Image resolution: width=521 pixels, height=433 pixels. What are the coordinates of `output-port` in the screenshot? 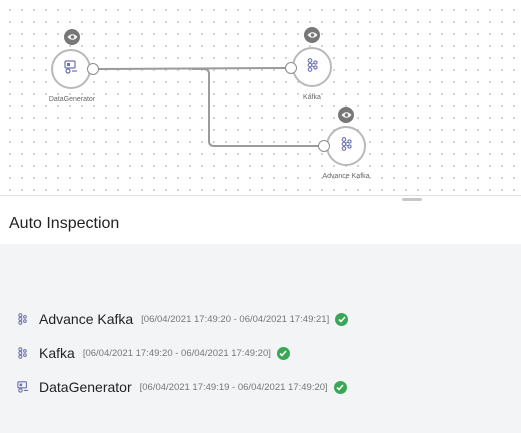 It's located at (93, 69).